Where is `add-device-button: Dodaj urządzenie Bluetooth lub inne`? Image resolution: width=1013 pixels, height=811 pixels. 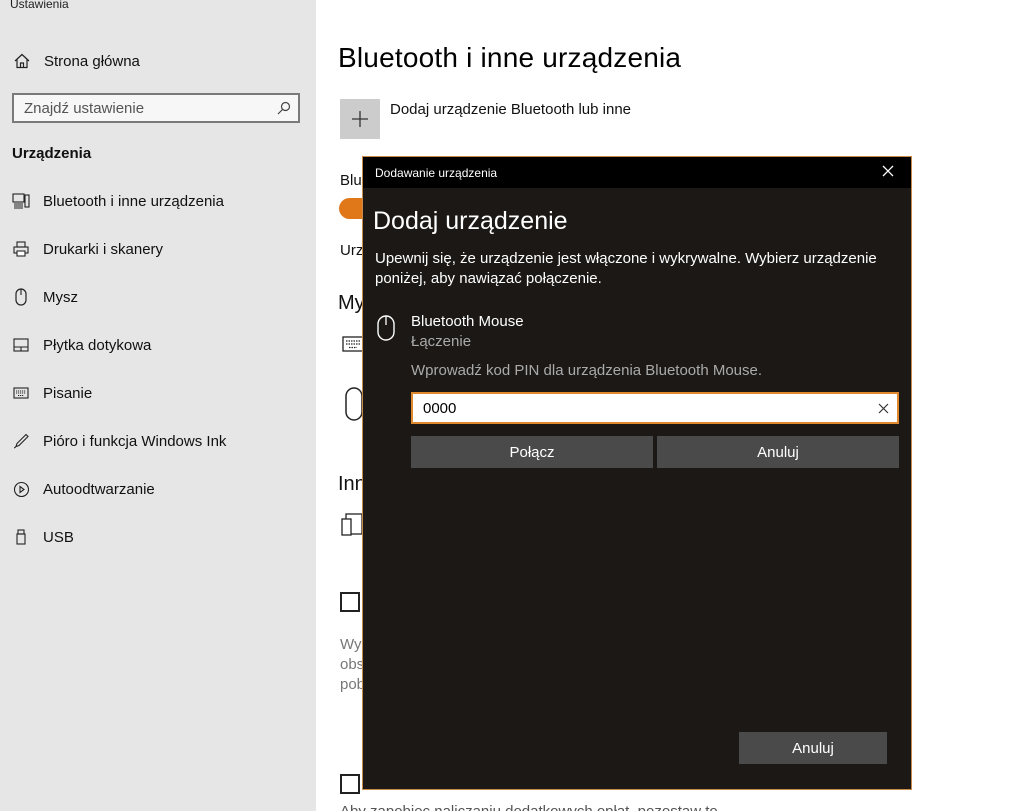 add-device-button: Dodaj urządzenie Bluetooth lub inne is located at coordinates (485, 119).